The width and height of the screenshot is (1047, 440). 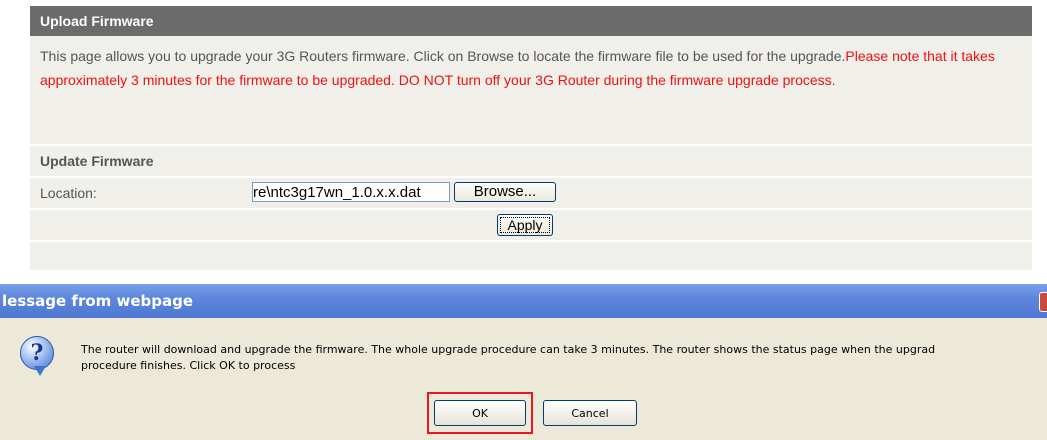 I want to click on apply-button: Apply, so click(x=525, y=225).